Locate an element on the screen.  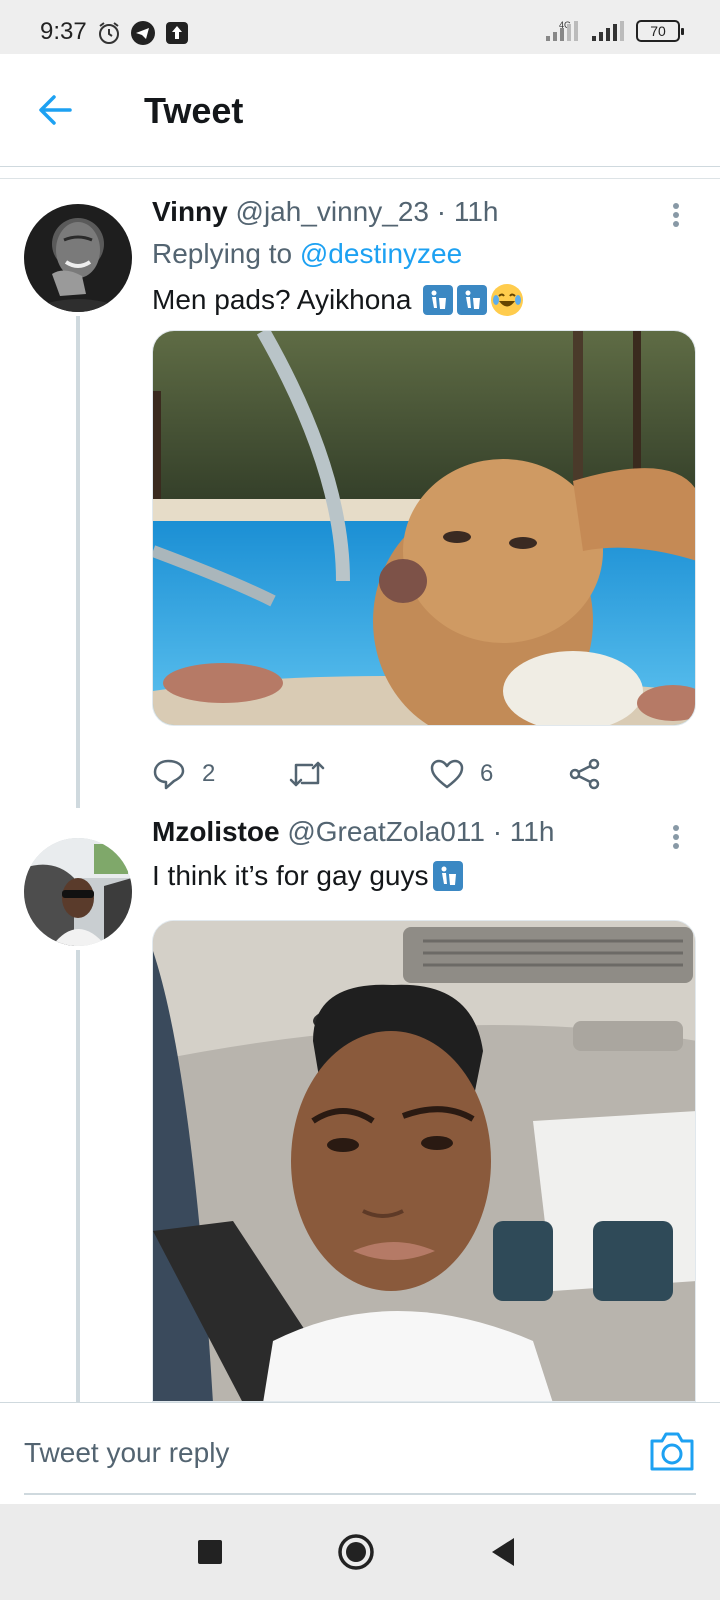
replying-to: Replying to @destinyzee is located at coordinates (307, 254).